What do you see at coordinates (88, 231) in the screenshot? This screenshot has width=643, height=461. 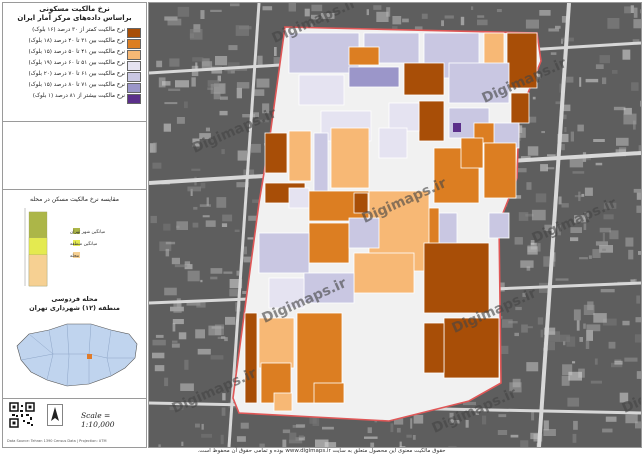 I see `chart-legend-label: میانگین شهر تهران` at bounding box center [88, 231].